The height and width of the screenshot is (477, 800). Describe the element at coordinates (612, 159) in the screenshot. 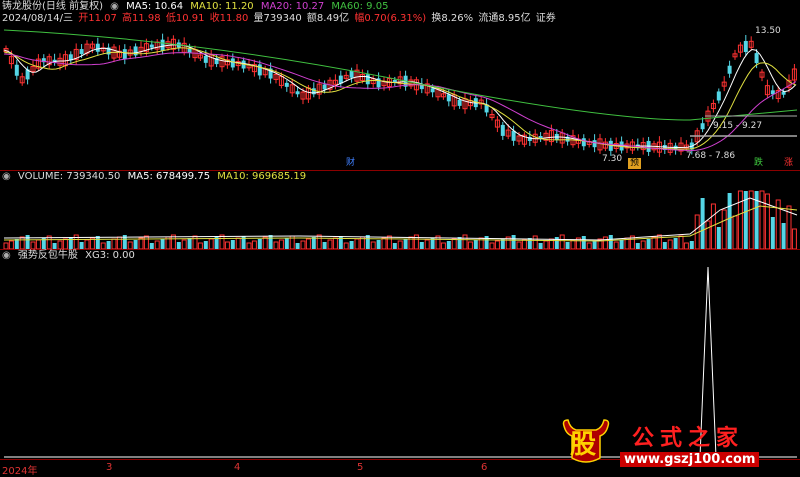

I see `low-price-label: 7.30` at that location.